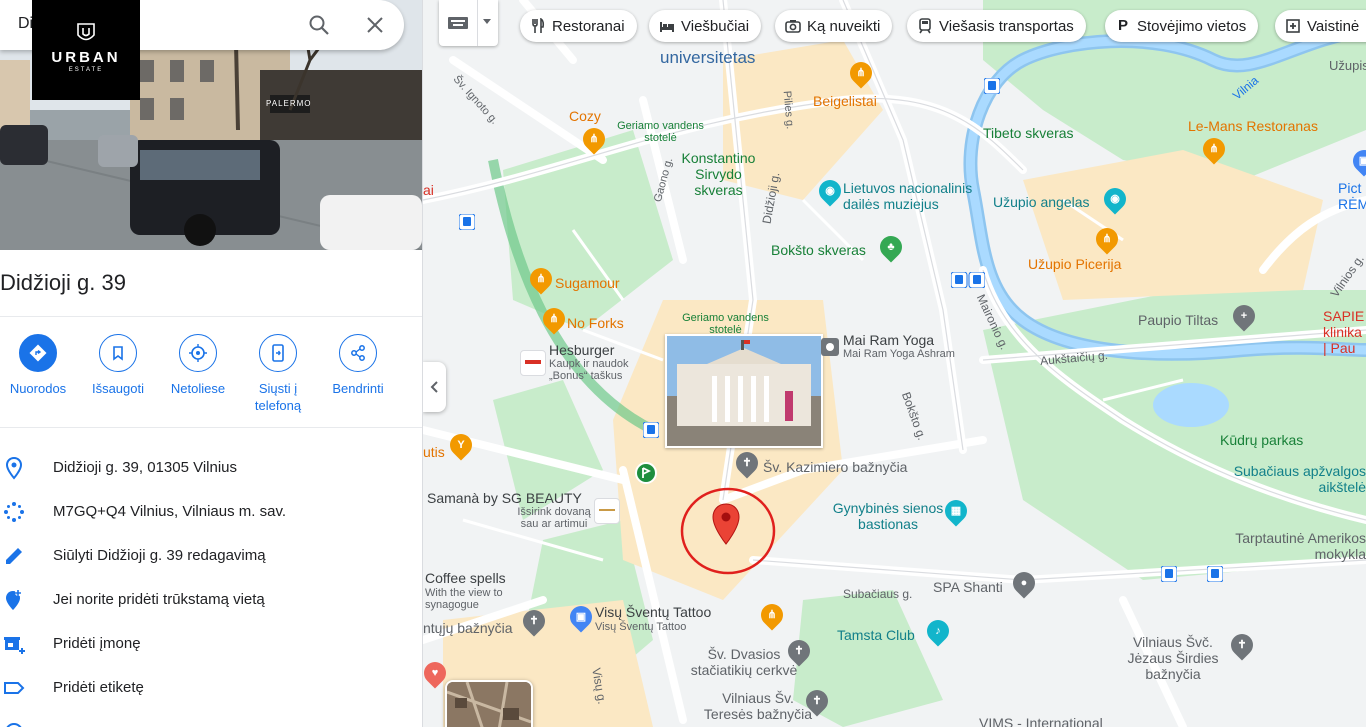  I want to click on chip-pharmacy: Vaistinė, so click(1320, 26).